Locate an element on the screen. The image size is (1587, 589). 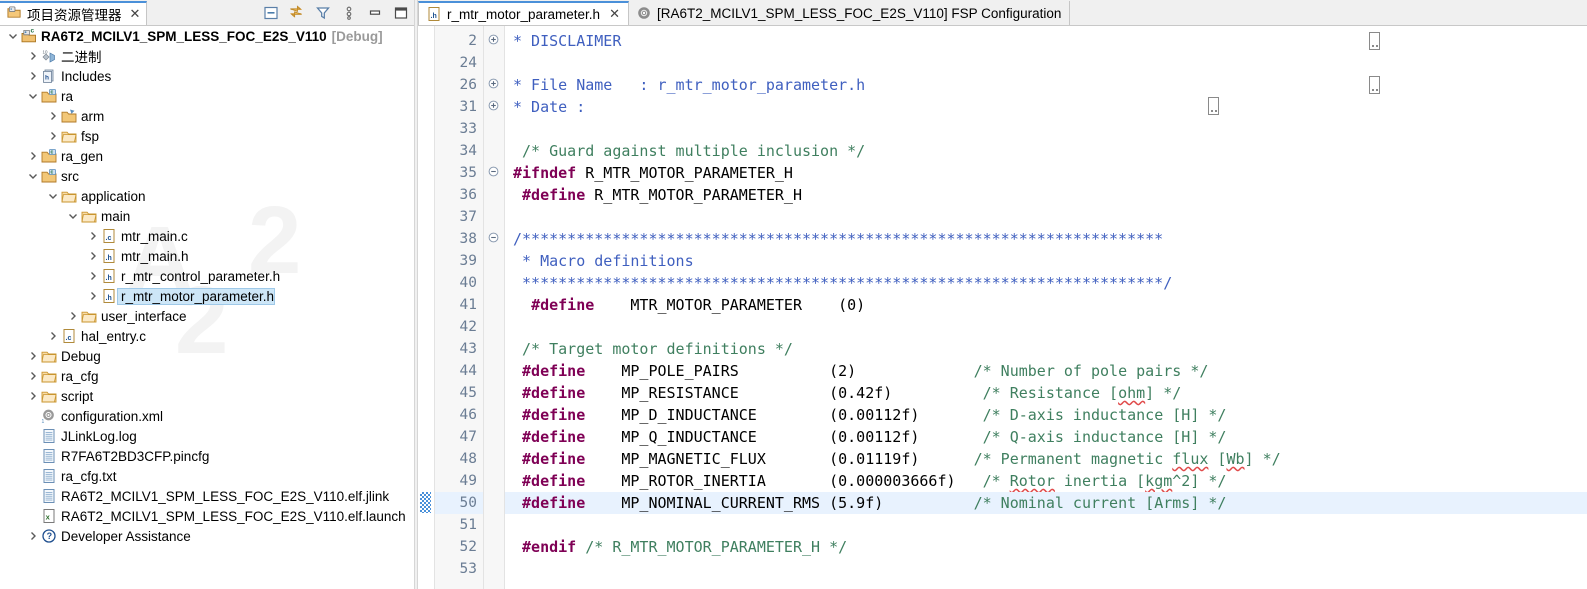
tree-item: fsp is located at coordinates (207, 136).